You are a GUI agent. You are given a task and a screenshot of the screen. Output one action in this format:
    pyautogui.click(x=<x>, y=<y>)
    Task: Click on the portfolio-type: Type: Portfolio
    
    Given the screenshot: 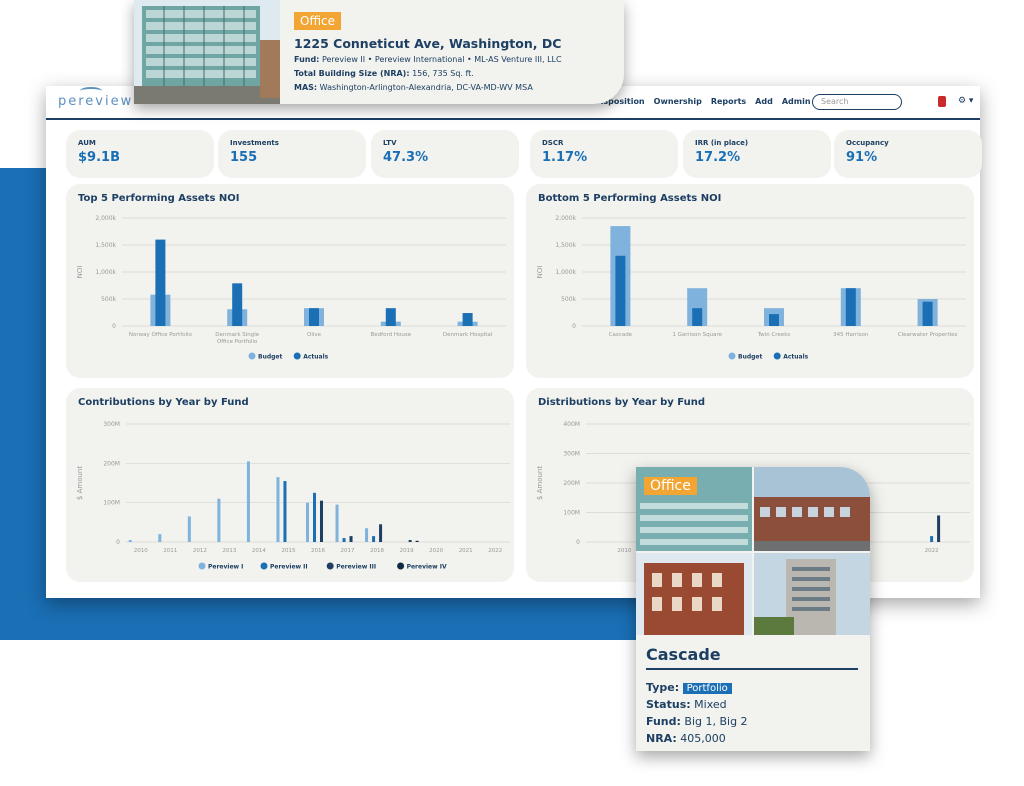 What is the action you would take?
    pyautogui.click(x=689, y=687)
    